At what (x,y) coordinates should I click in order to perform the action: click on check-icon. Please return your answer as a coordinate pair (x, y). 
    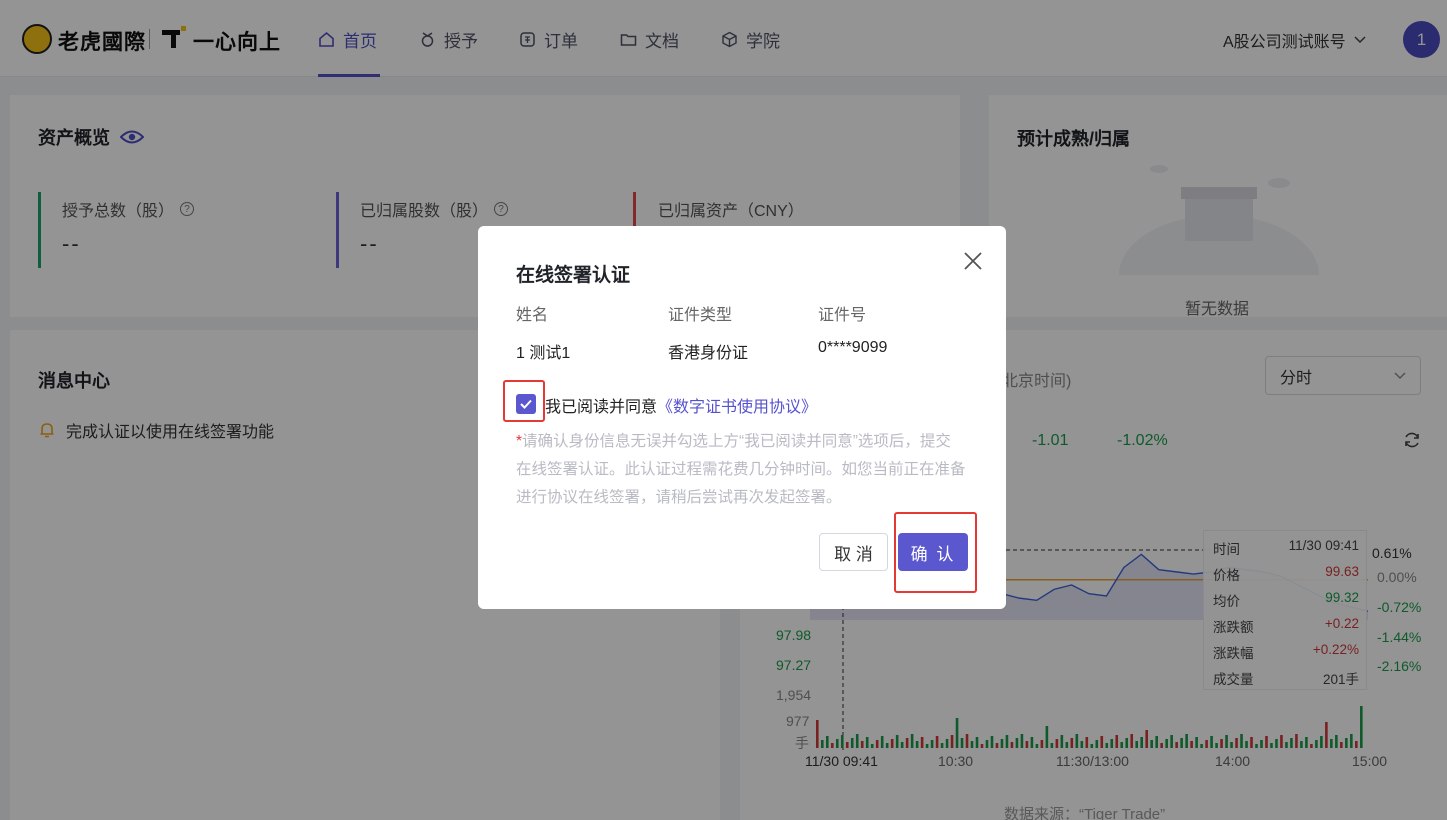
    Looking at the image, I should click on (526, 404).